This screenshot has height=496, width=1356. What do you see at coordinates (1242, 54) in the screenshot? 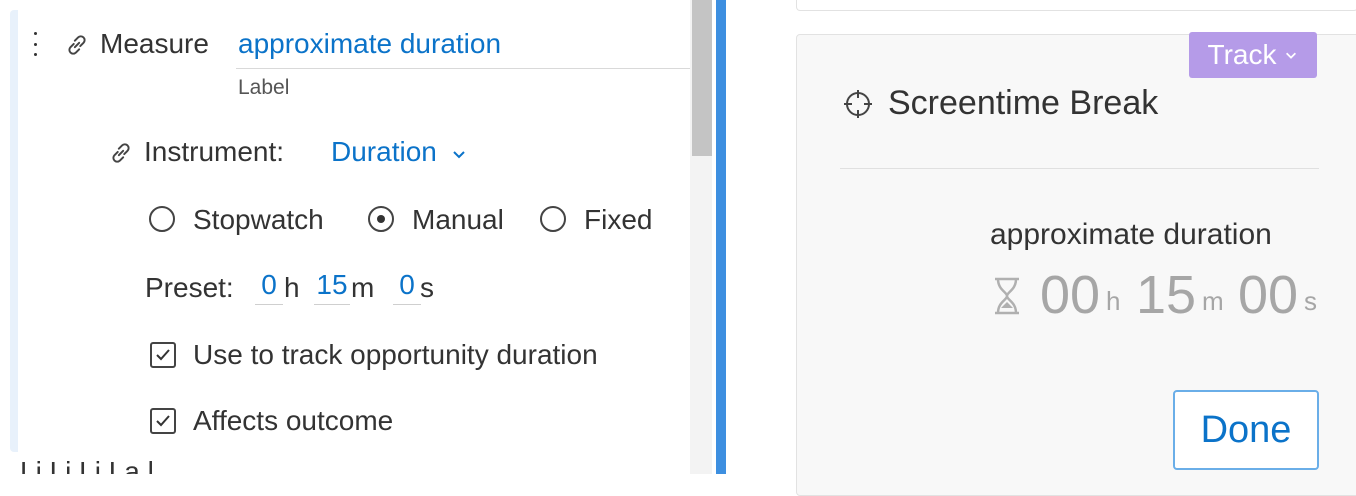
I see `track-button-label: Track` at bounding box center [1242, 54].